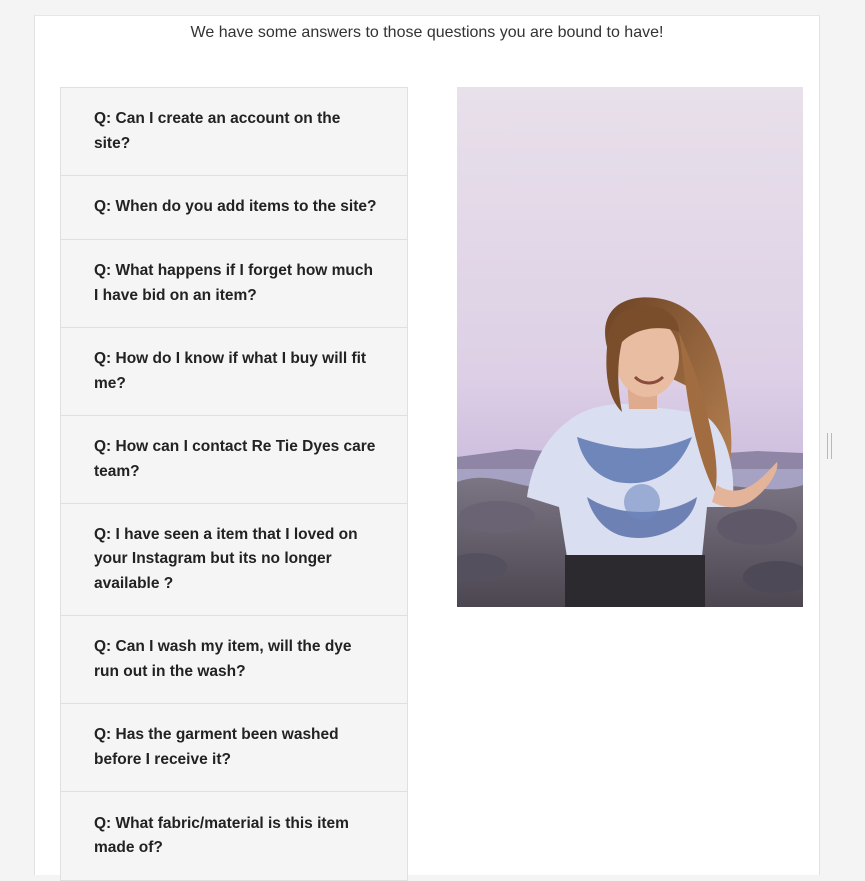 Image resolution: width=865 pixels, height=881 pixels. Describe the element at coordinates (829, 446) in the screenshot. I see `resize-handle` at that location.